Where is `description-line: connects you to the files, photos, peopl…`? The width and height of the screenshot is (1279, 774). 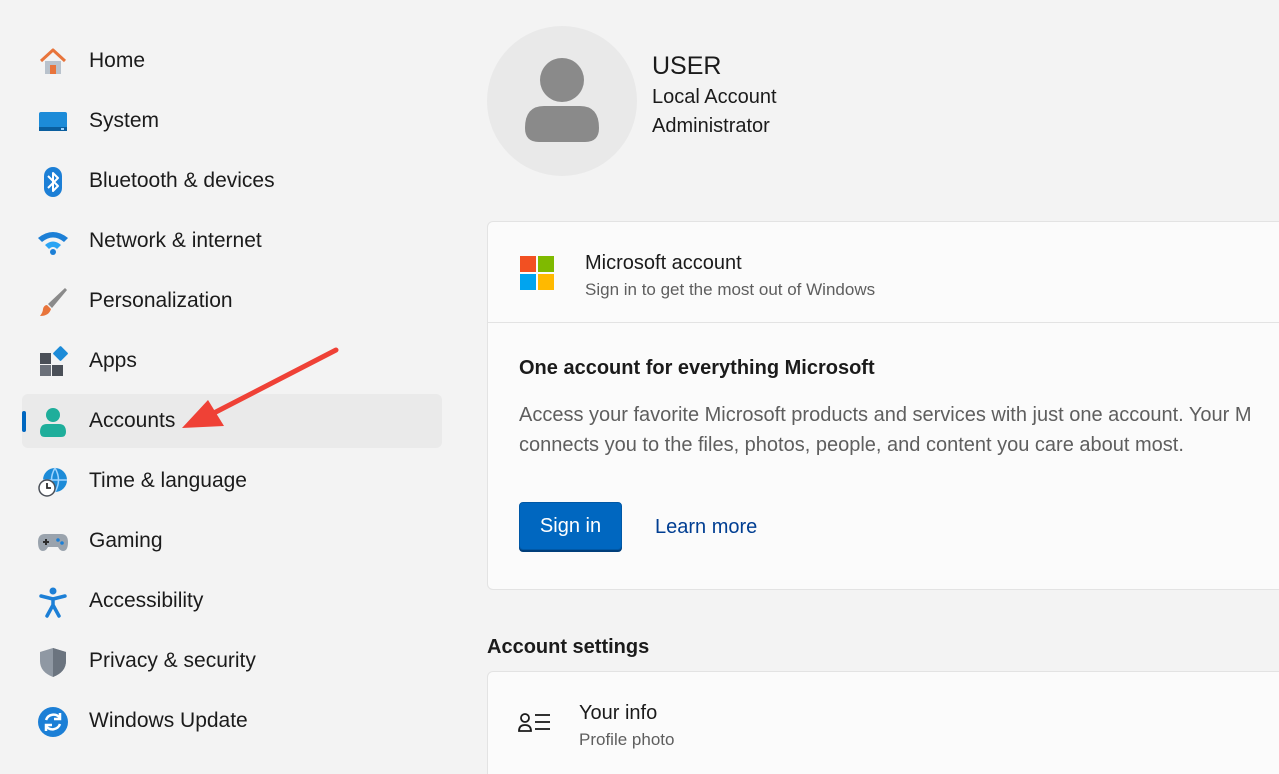 description-line: connects you to the files, photos, peopl… is located at coordinates (851, 445).